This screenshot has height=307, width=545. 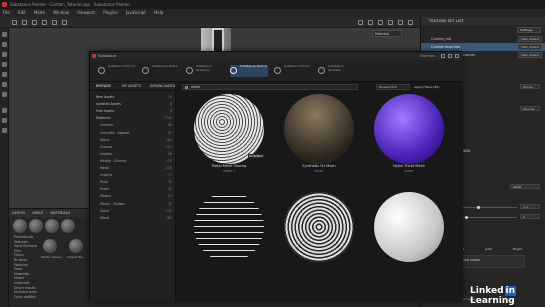 What do you see at coordinates (162, 86) in the screenshot?
I see `tab-downloaded: DOWNLOADED` at bounding box center [162, 86].